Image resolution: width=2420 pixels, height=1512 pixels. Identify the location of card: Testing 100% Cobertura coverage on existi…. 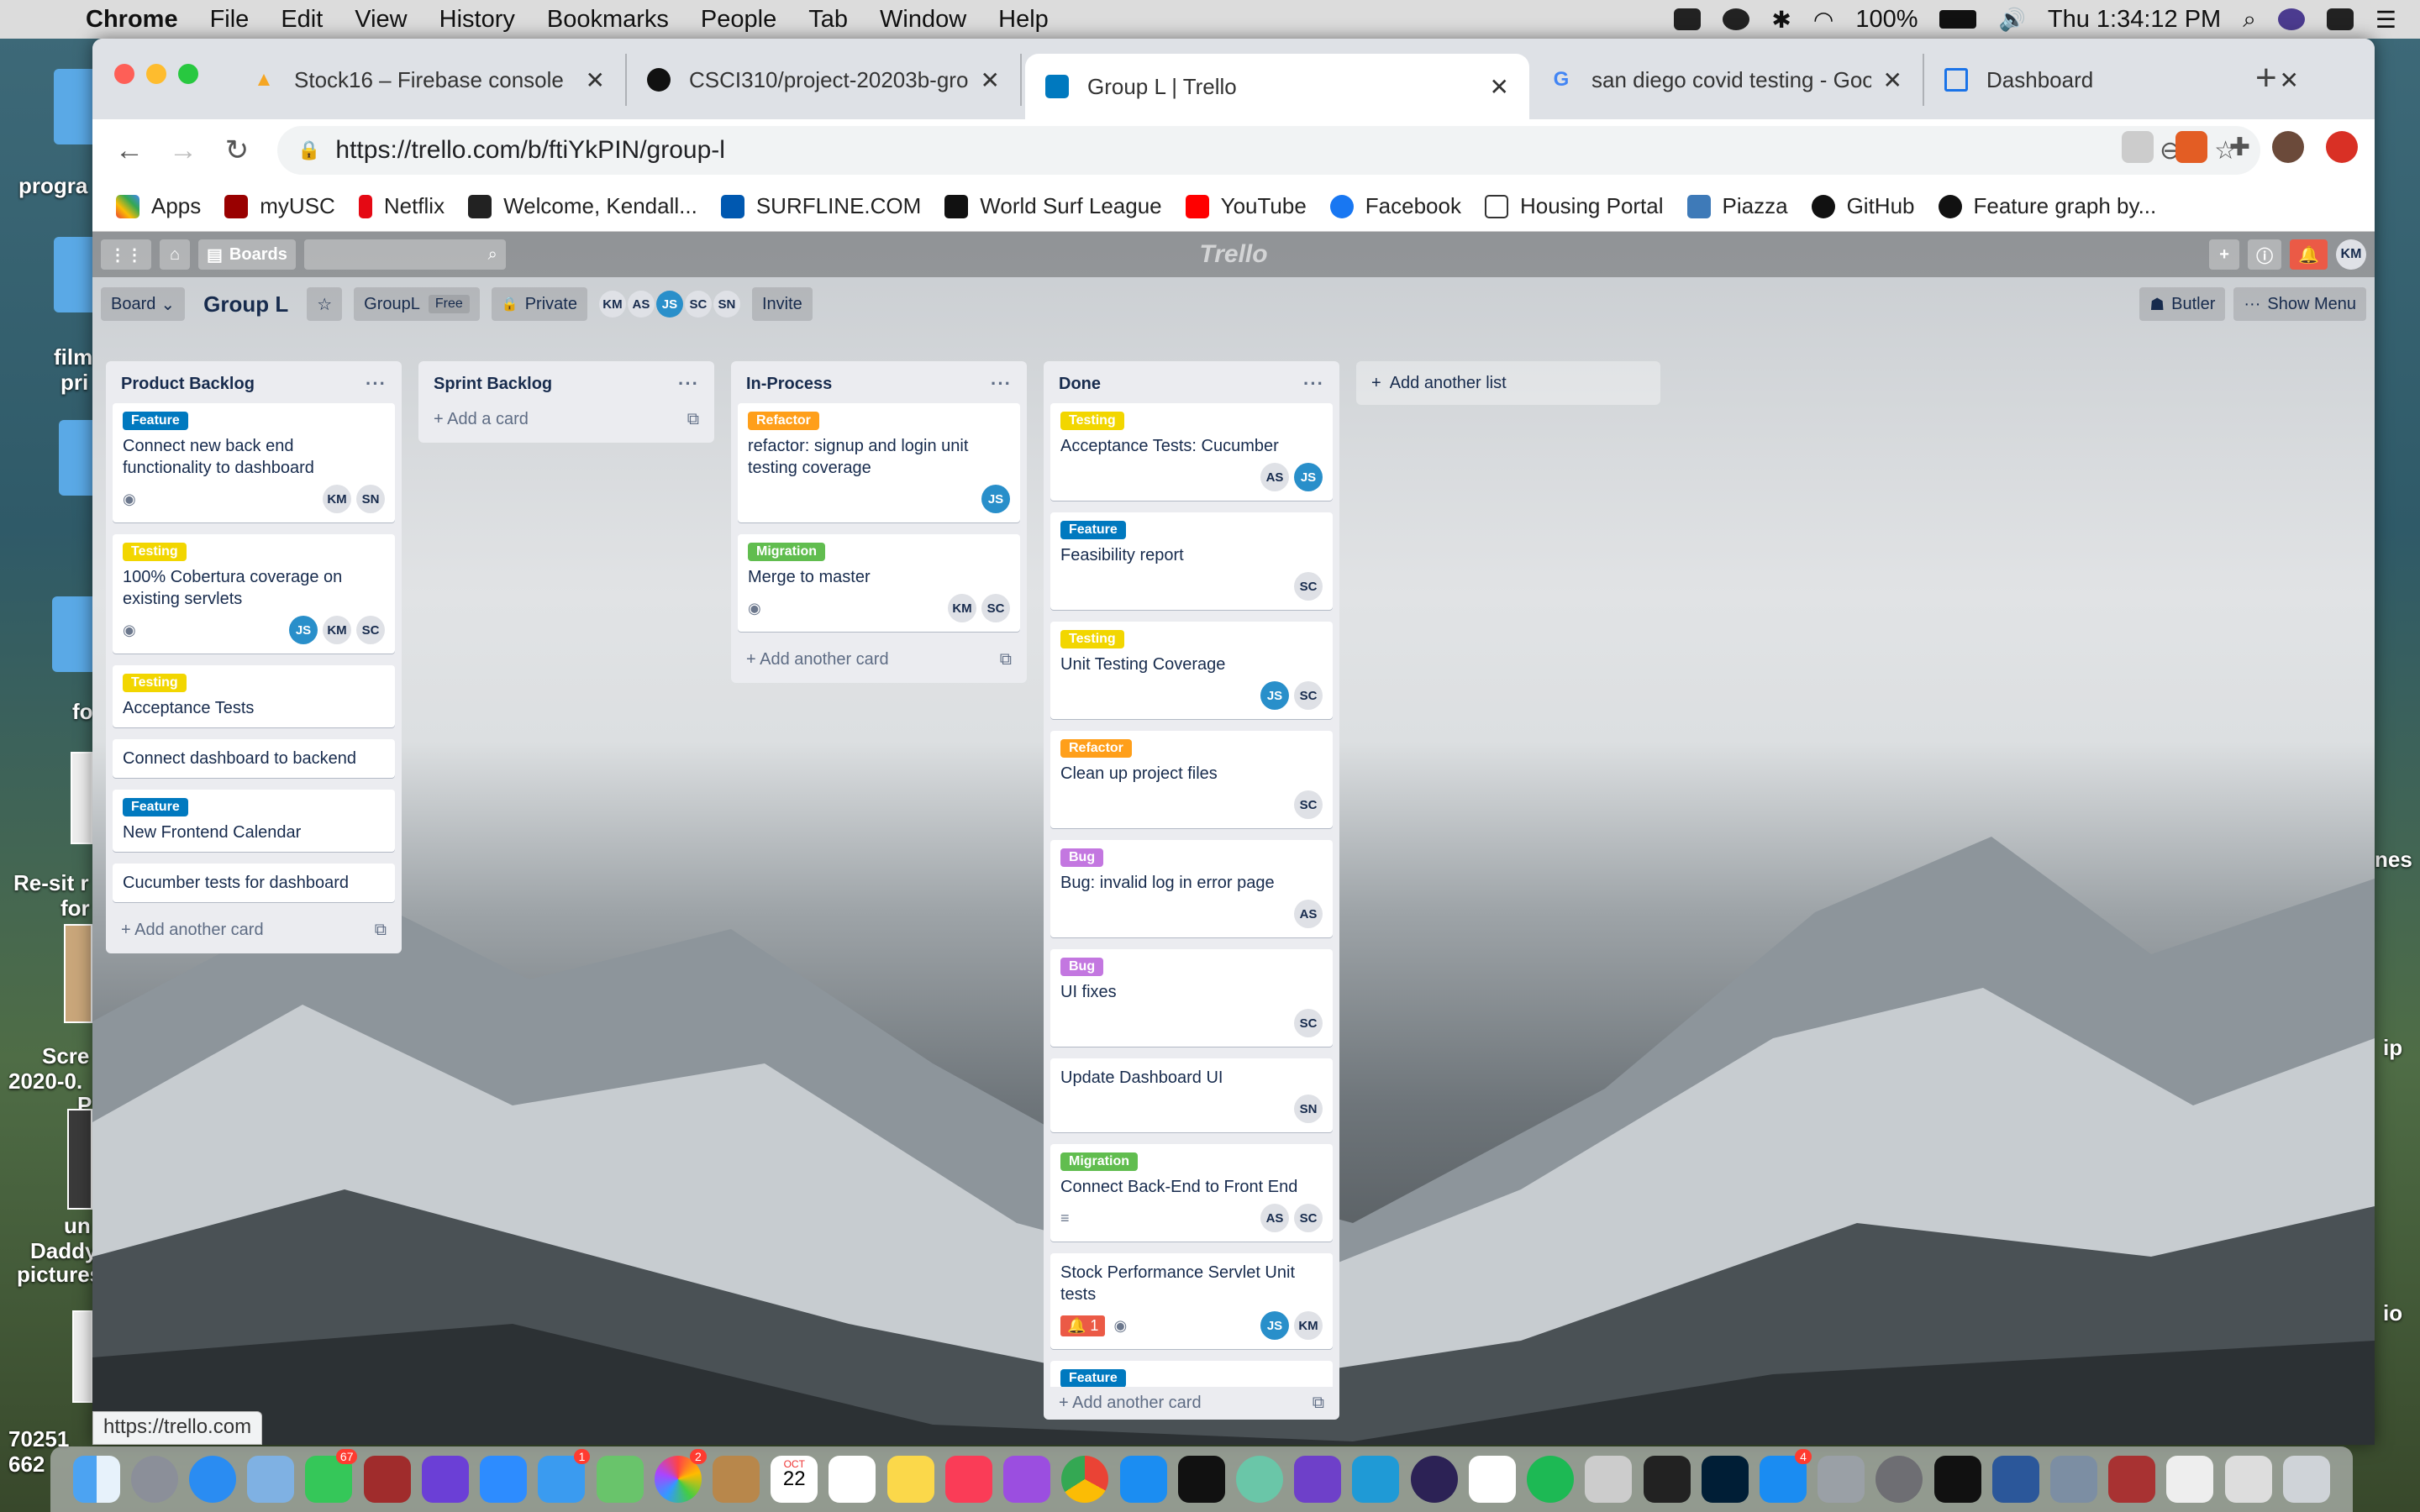
(254, 594).